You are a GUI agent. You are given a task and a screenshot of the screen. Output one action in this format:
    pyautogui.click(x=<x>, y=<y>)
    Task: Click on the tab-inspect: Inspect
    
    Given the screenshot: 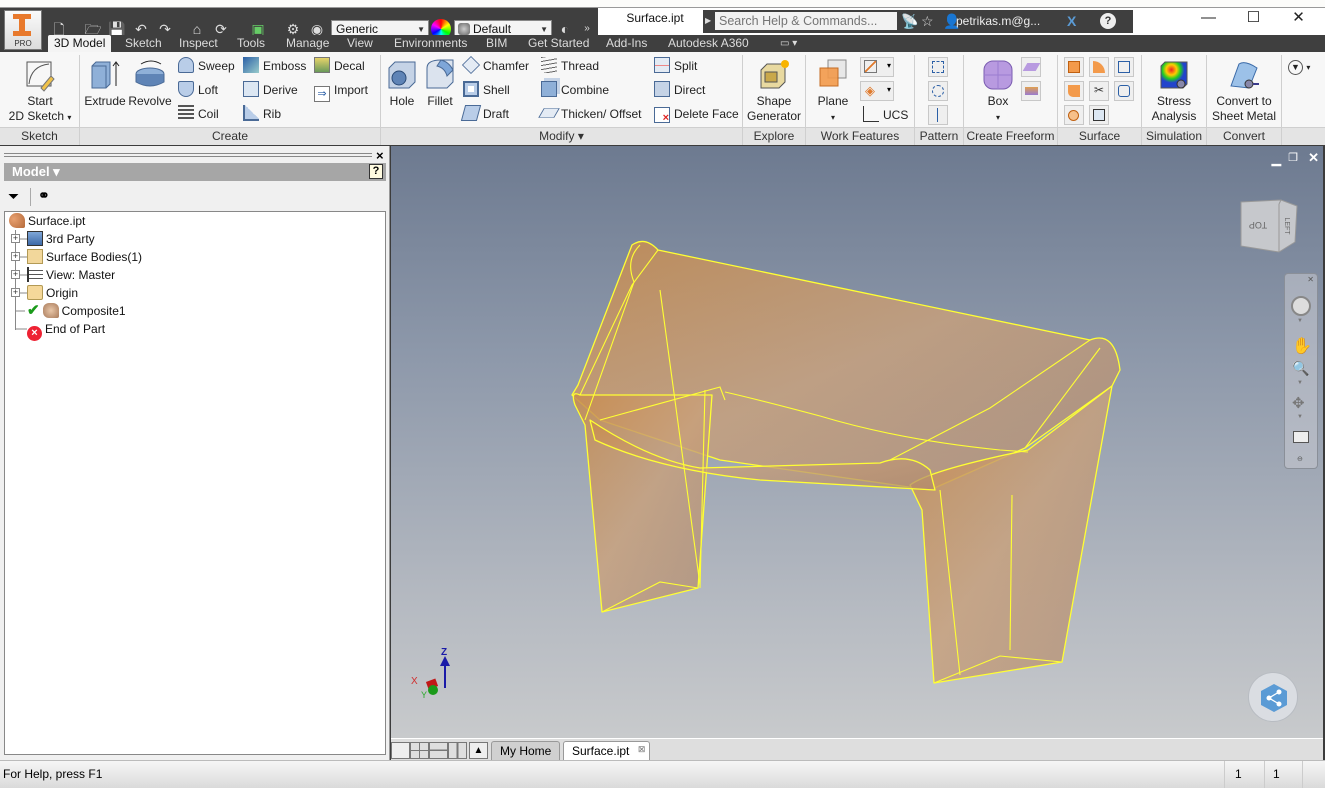 What is the action you would take?
    pyautogui.click(x=198, y=43)
    